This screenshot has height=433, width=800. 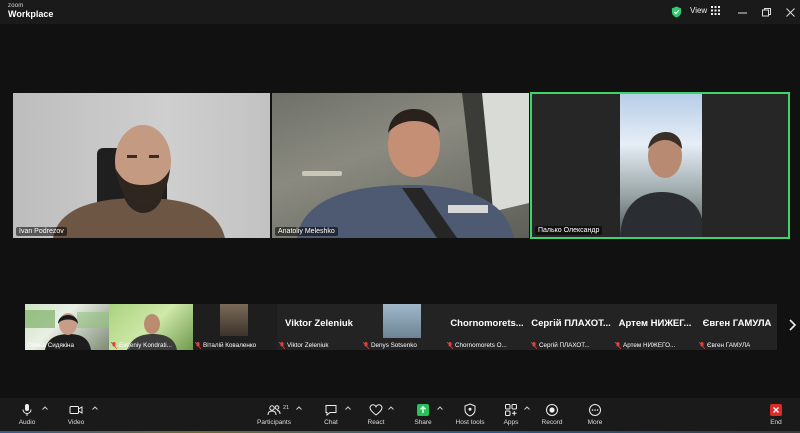 I want to click on participant-thumb: Denys Sotsenko, so click(x=403, y=327).